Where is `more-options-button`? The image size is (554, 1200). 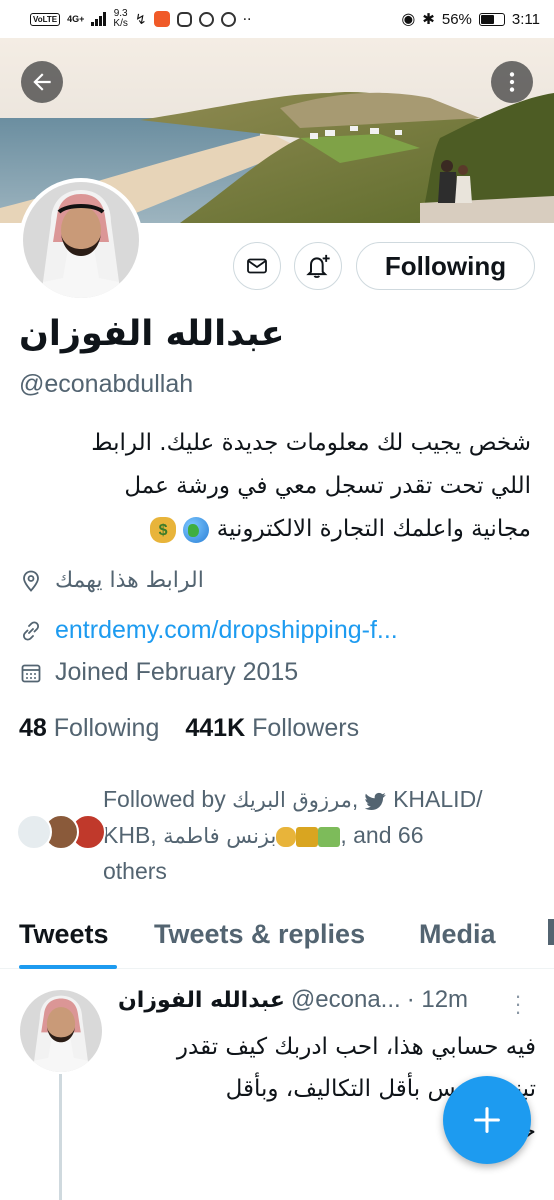 more-options-button is located at coordinates (512, 82).